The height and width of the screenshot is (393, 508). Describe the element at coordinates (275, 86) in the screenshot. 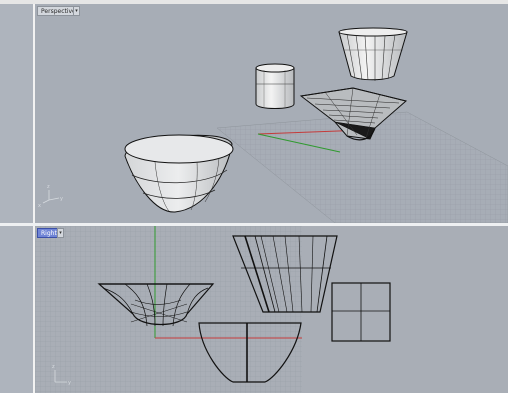

I see `cylinder-object` at that location.